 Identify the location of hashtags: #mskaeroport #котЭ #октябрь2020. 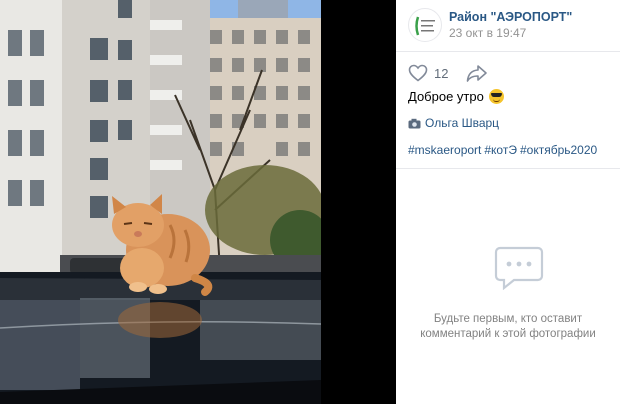
(502, 150).